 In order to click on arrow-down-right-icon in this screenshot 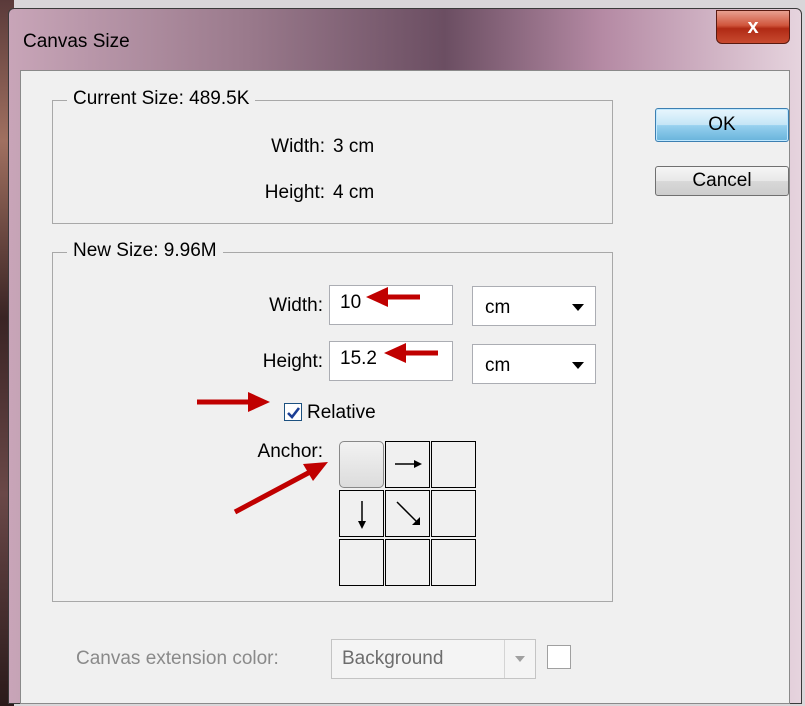, I will do `click(408, 513)`.